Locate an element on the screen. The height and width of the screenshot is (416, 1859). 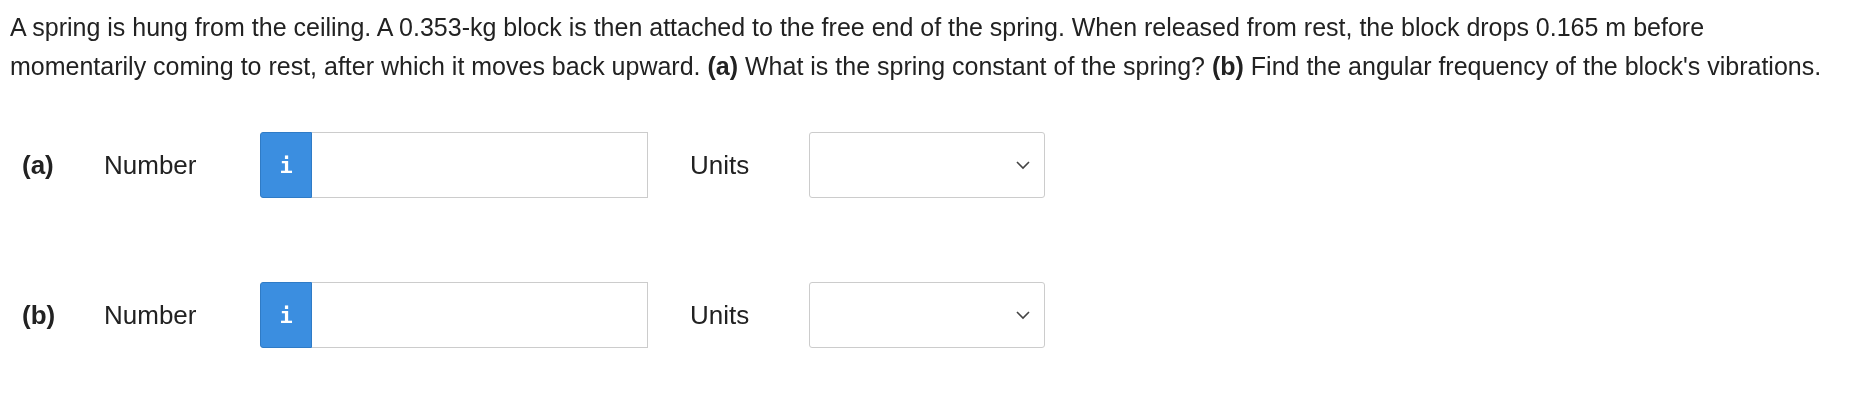
part-label: (a) is located at coordinates (38, 165).